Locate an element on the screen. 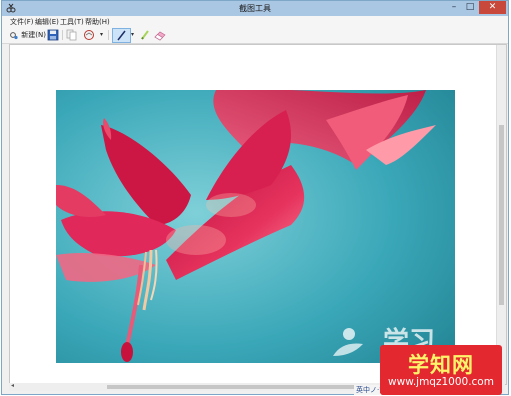 This screenshot has width=511, height=396. eraser-icon is located at coordinates (160, 35).